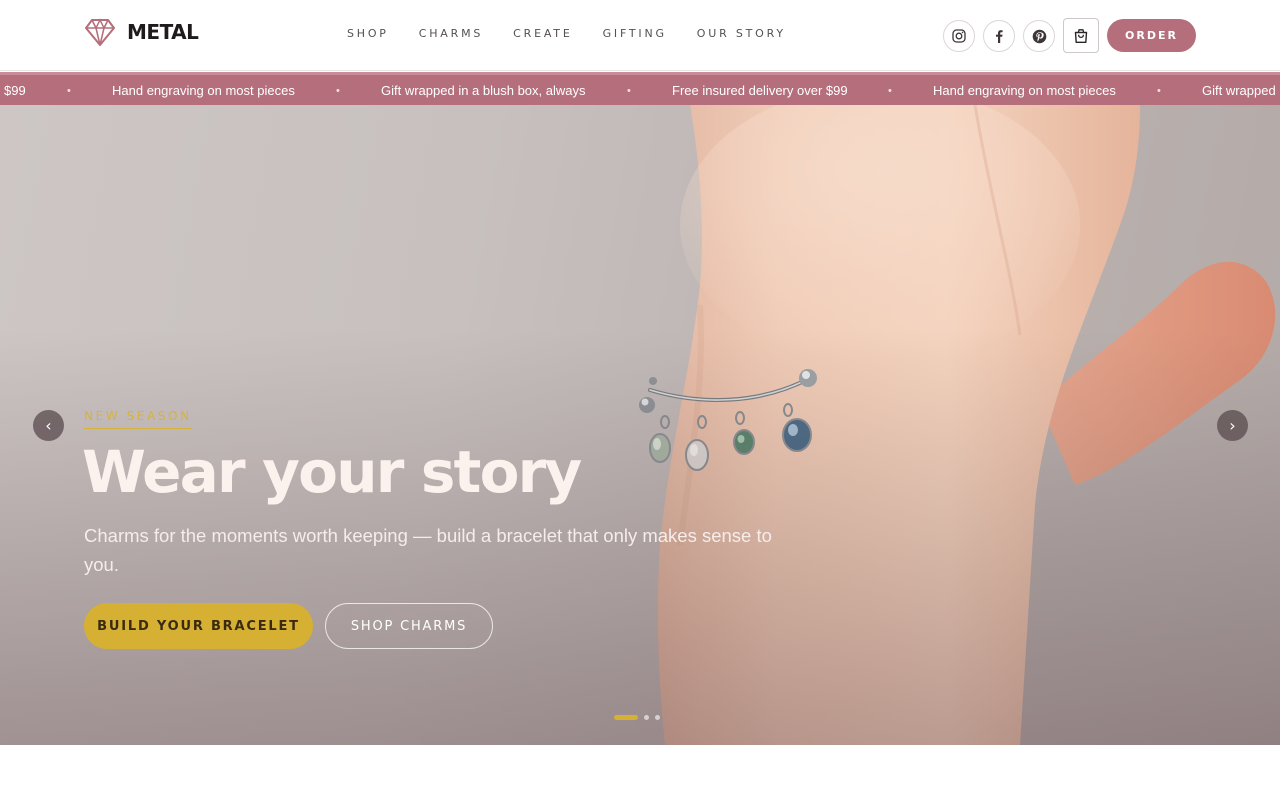 The height and width of the screenshot is (800, 1280). I want to click on carousel-pagination, so click(637, 717).